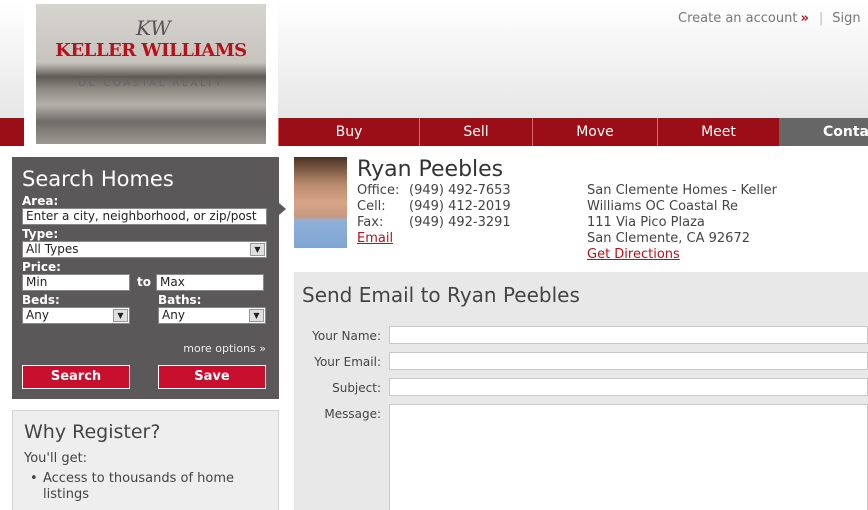  What do you see at coordinates (682, 190) in the screenshot?
I see `office-name-line-1: San Clemente Homes - Keller` at bounding box center [682, 190].